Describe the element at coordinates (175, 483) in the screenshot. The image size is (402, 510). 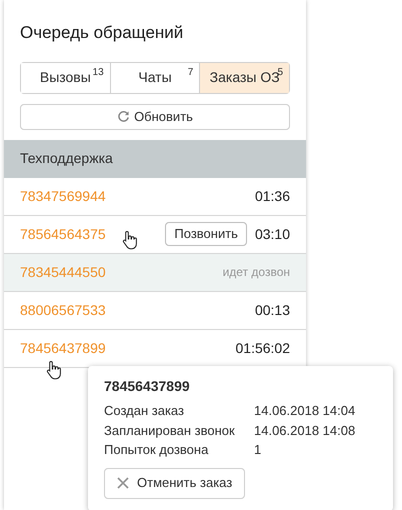
I see `cancel-order-button: Отменить заказ` at that location.